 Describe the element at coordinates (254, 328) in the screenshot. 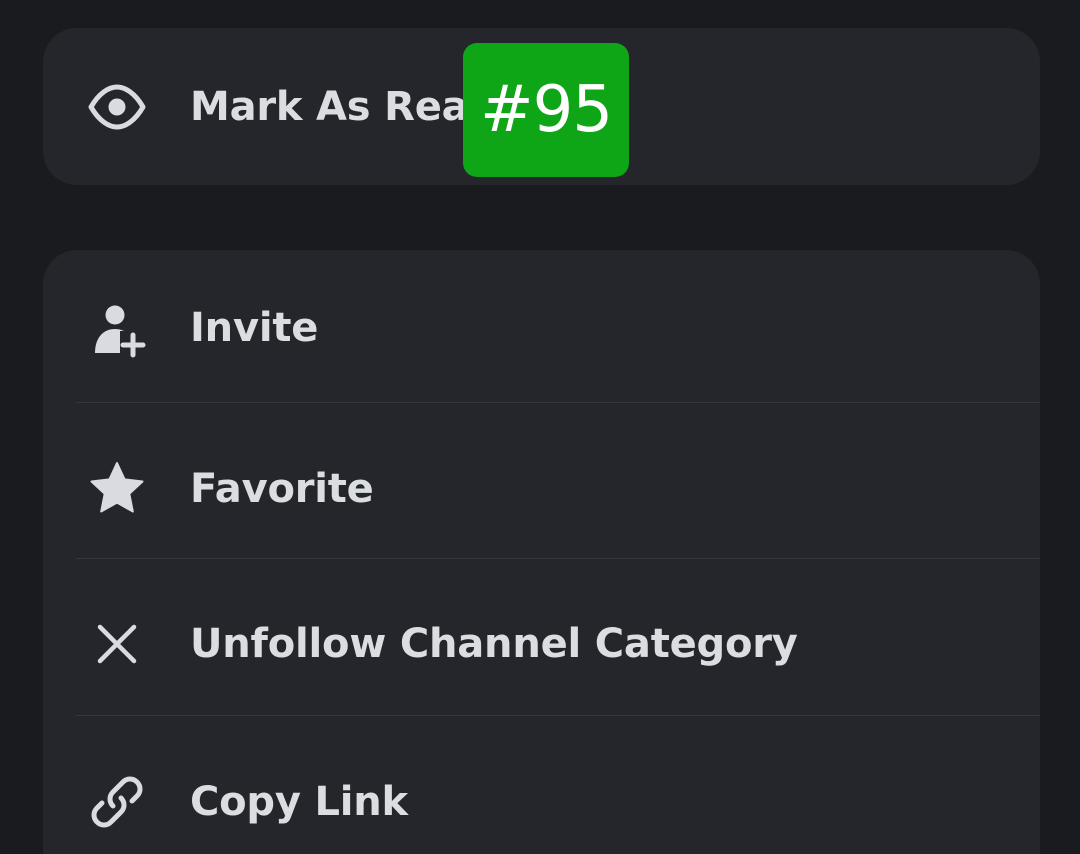

I see `invite-label: Invite` at that location.